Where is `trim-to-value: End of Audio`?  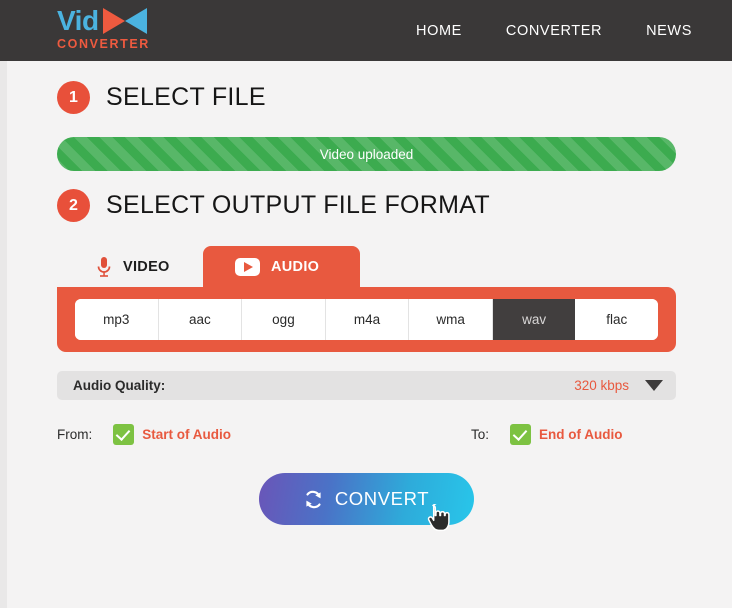
trim-to-value: End of Audio is located at coordinates (580, 434).